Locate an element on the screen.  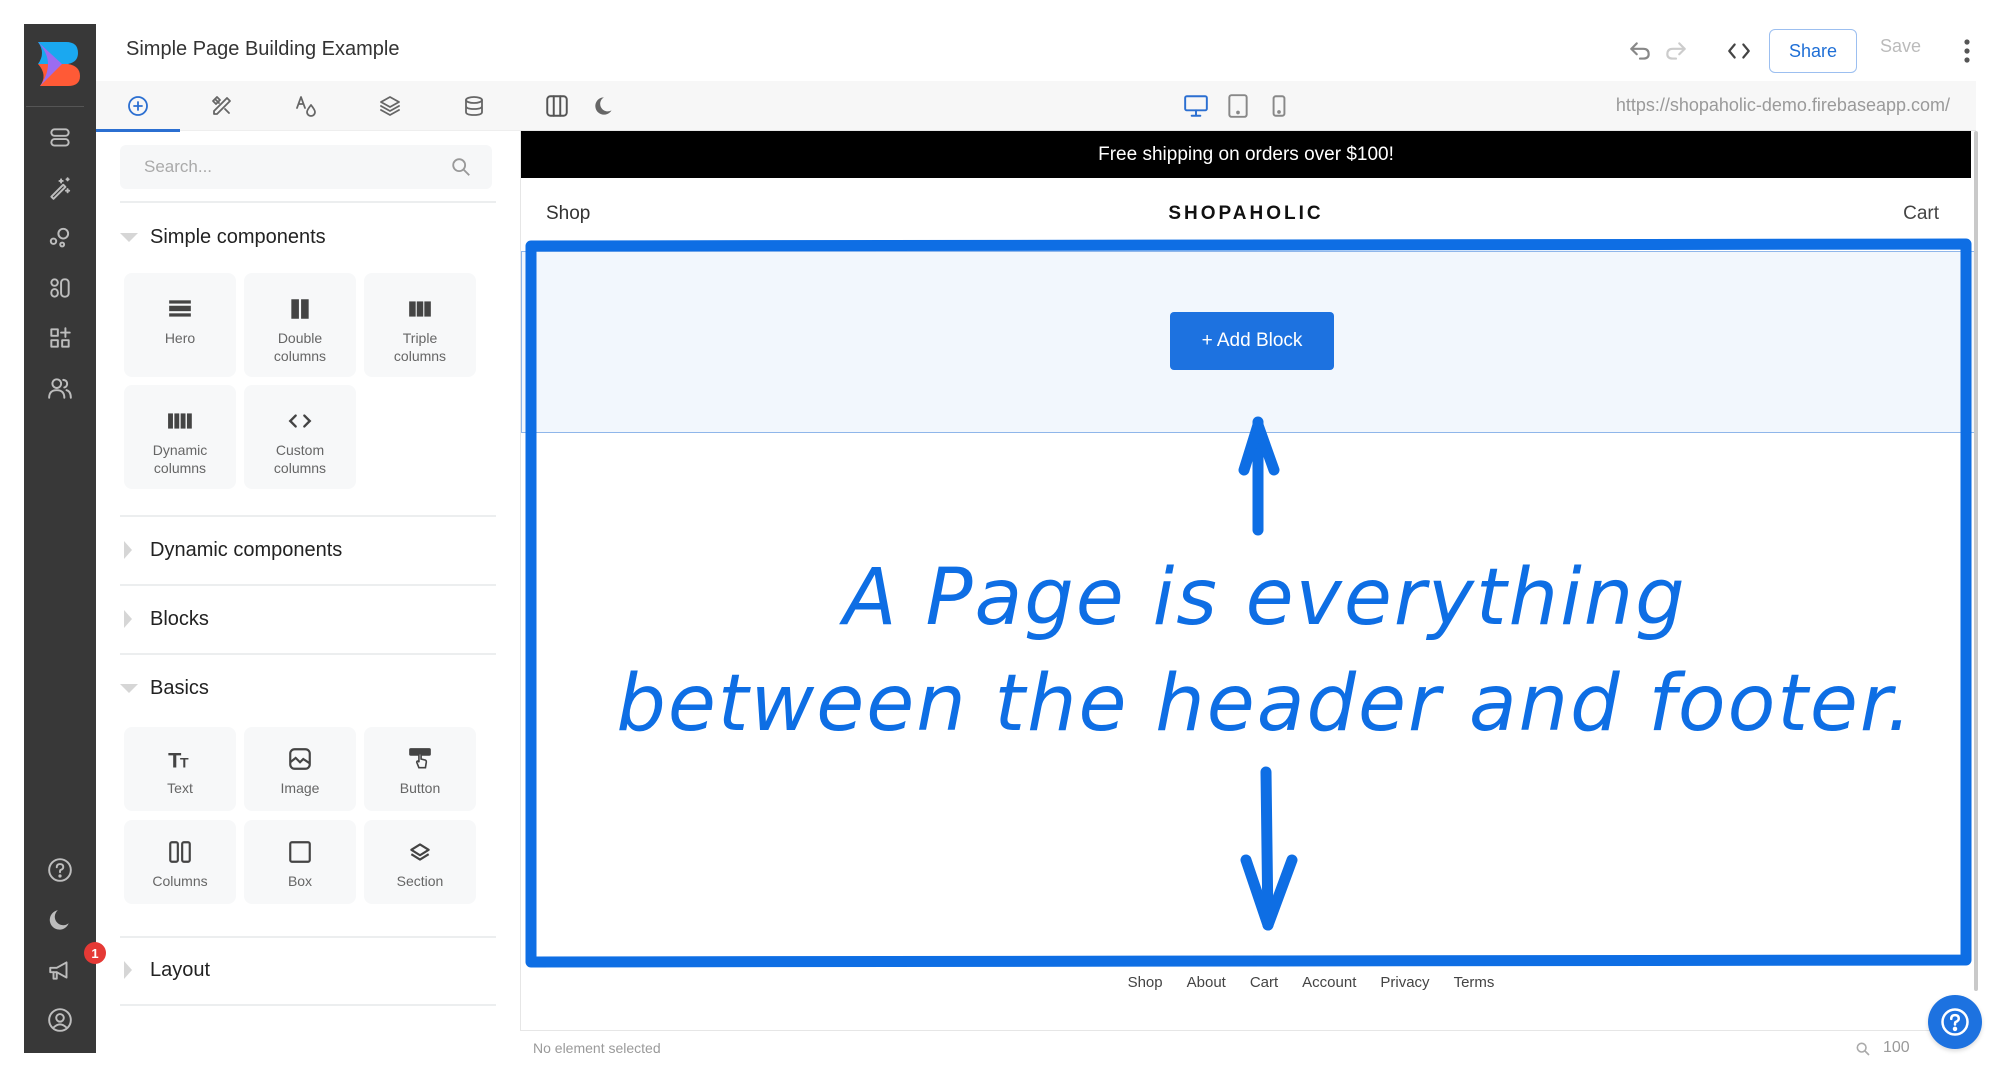
device-tablet-button is located at coordinates (1238, 106).